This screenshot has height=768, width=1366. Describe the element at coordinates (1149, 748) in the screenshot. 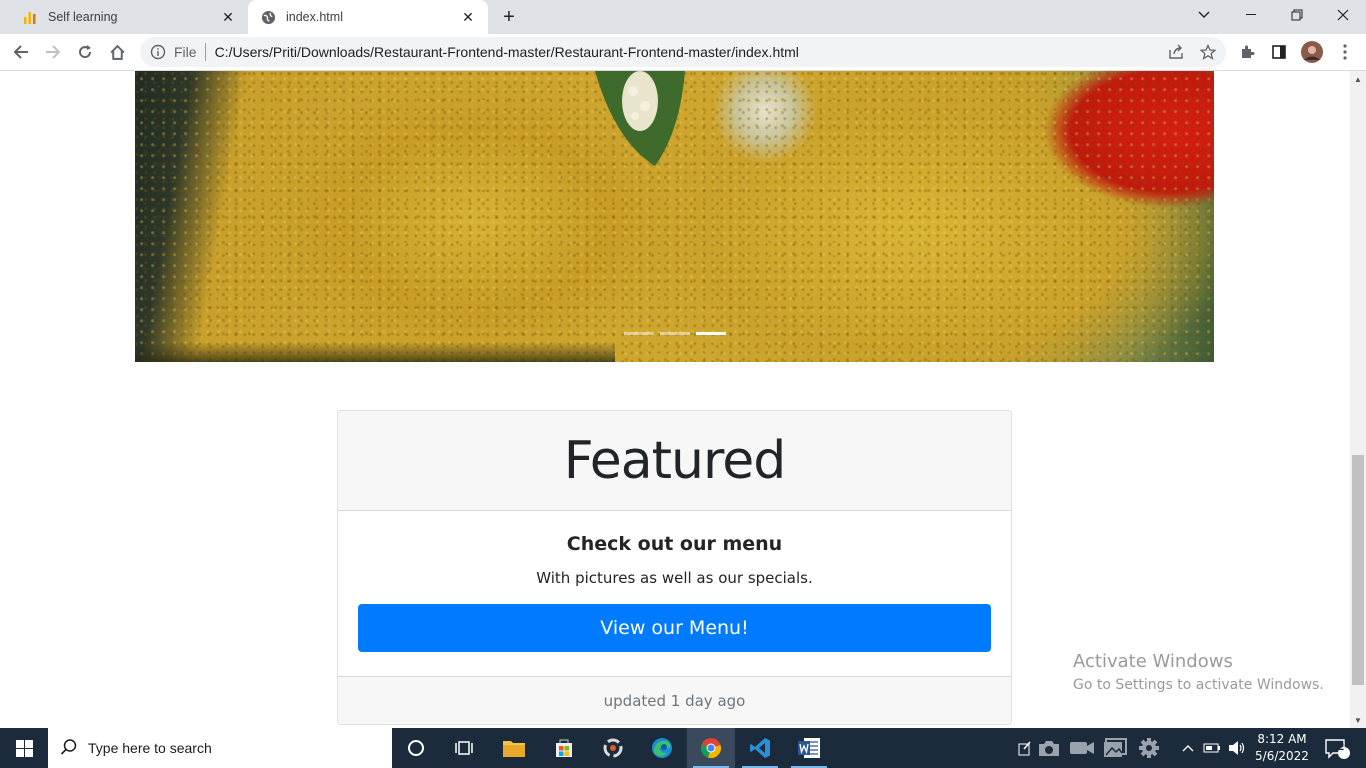

I see `settings-gear-icon` at that location.